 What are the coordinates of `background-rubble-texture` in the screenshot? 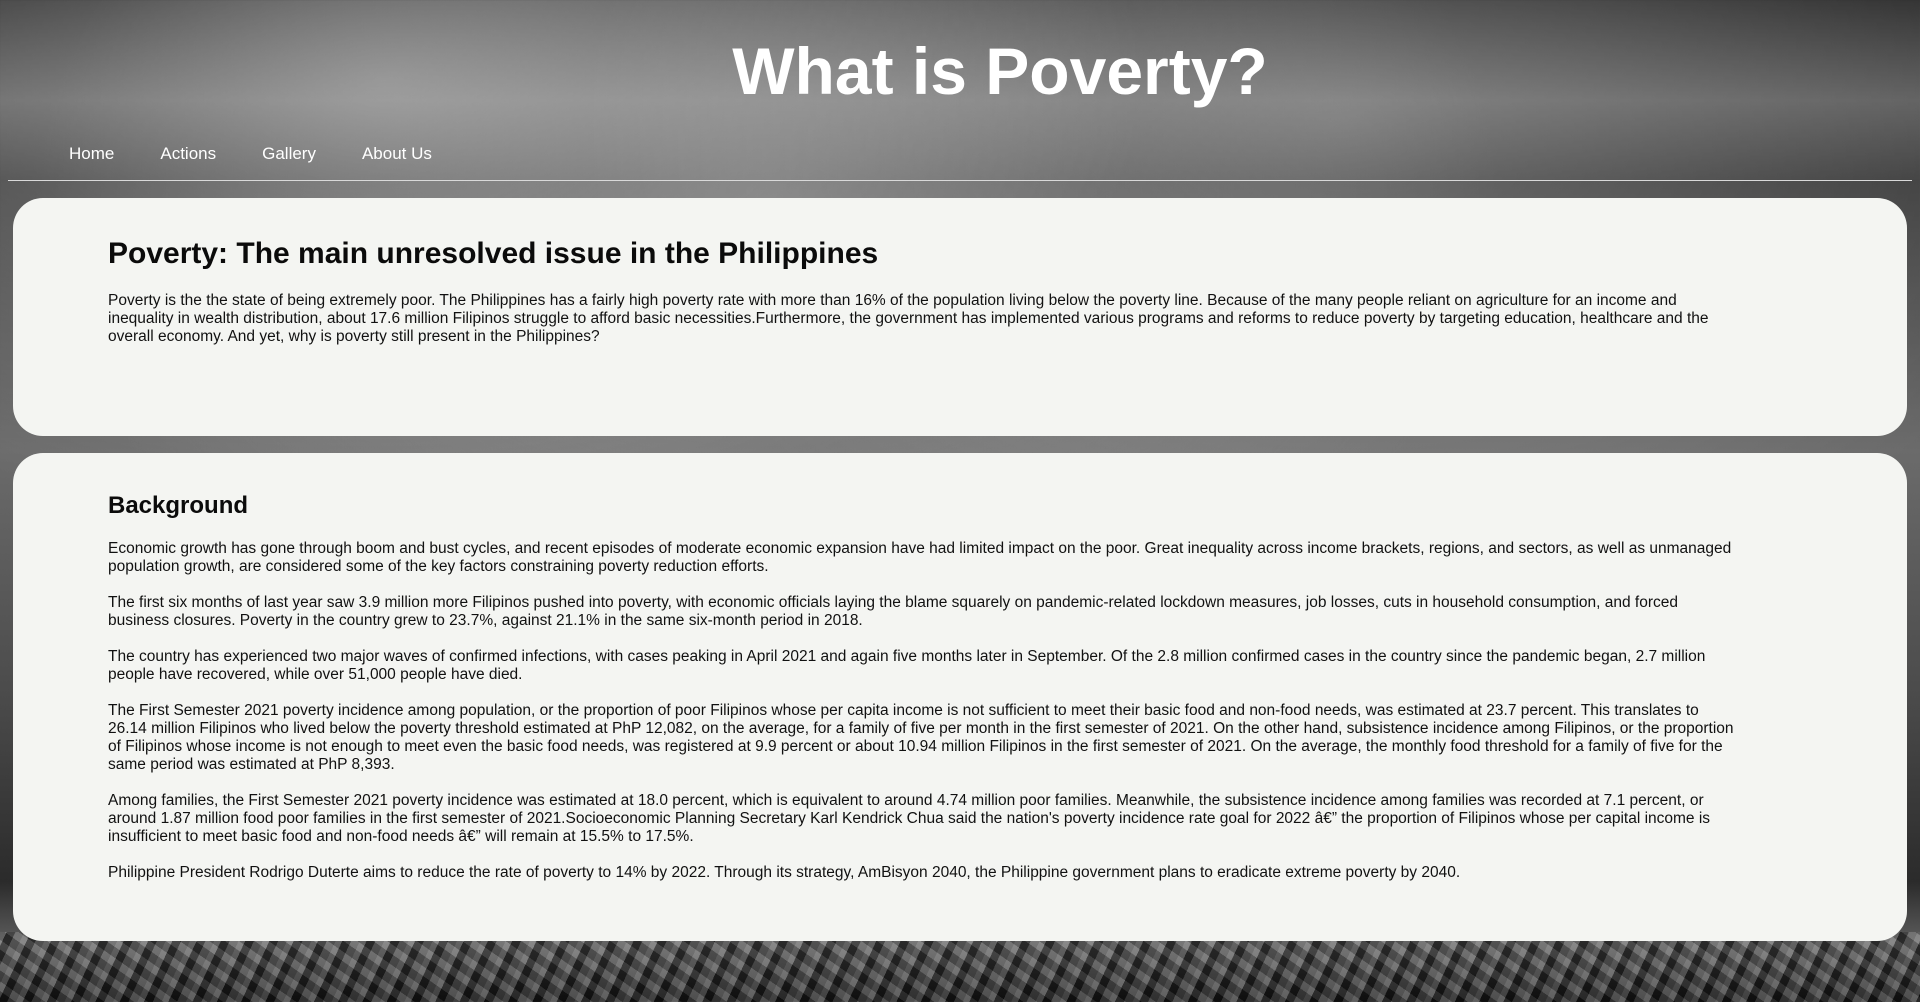 It's located at (960, 967).